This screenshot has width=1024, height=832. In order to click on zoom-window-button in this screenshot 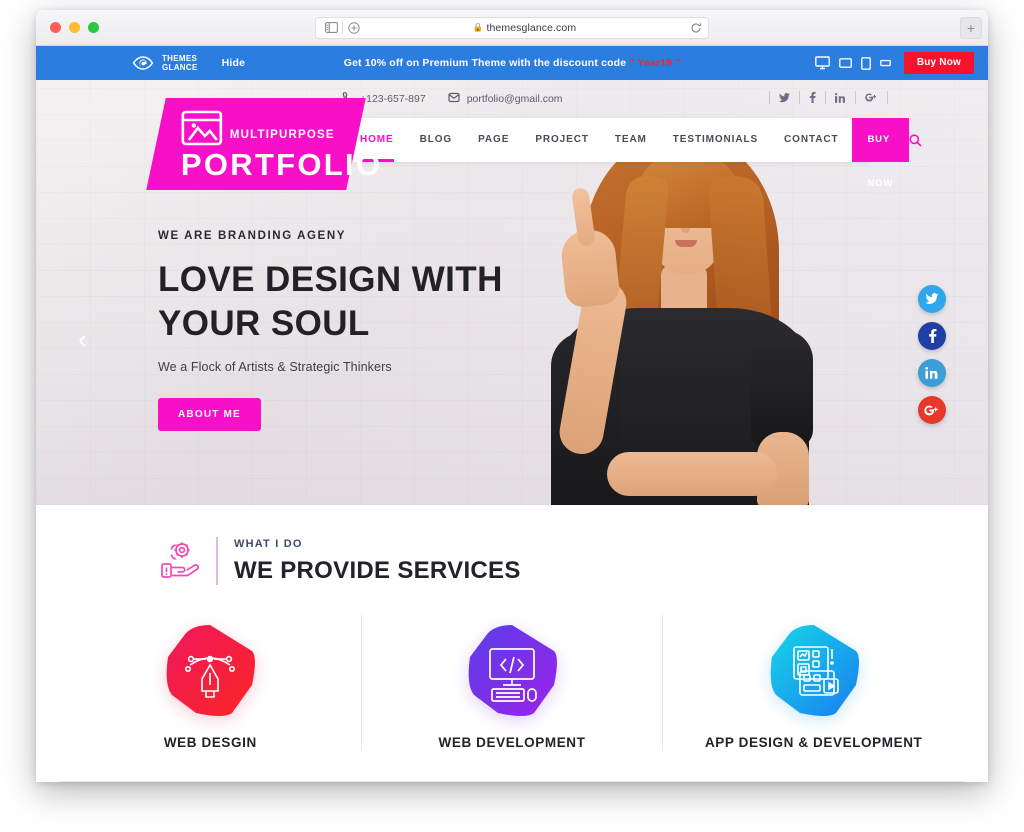, I will do `click(93, 27)`.